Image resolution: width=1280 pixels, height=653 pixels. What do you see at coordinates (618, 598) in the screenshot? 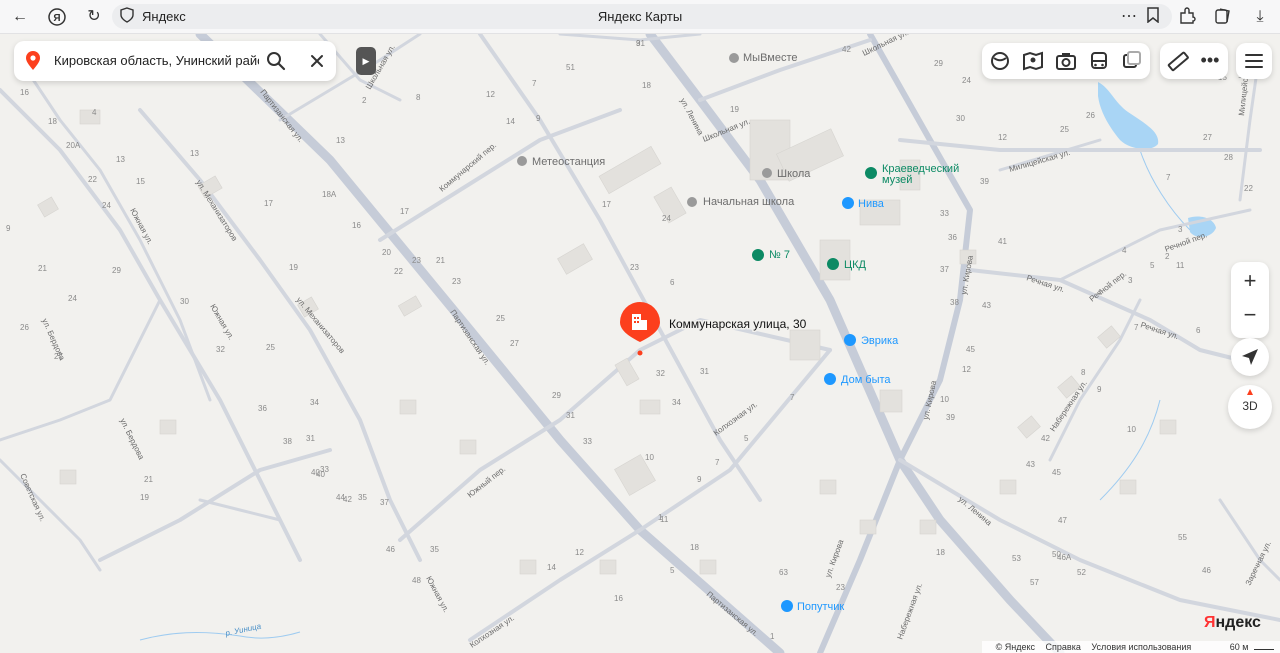
I see `house-number: 16` at bounding box center [618, 598].